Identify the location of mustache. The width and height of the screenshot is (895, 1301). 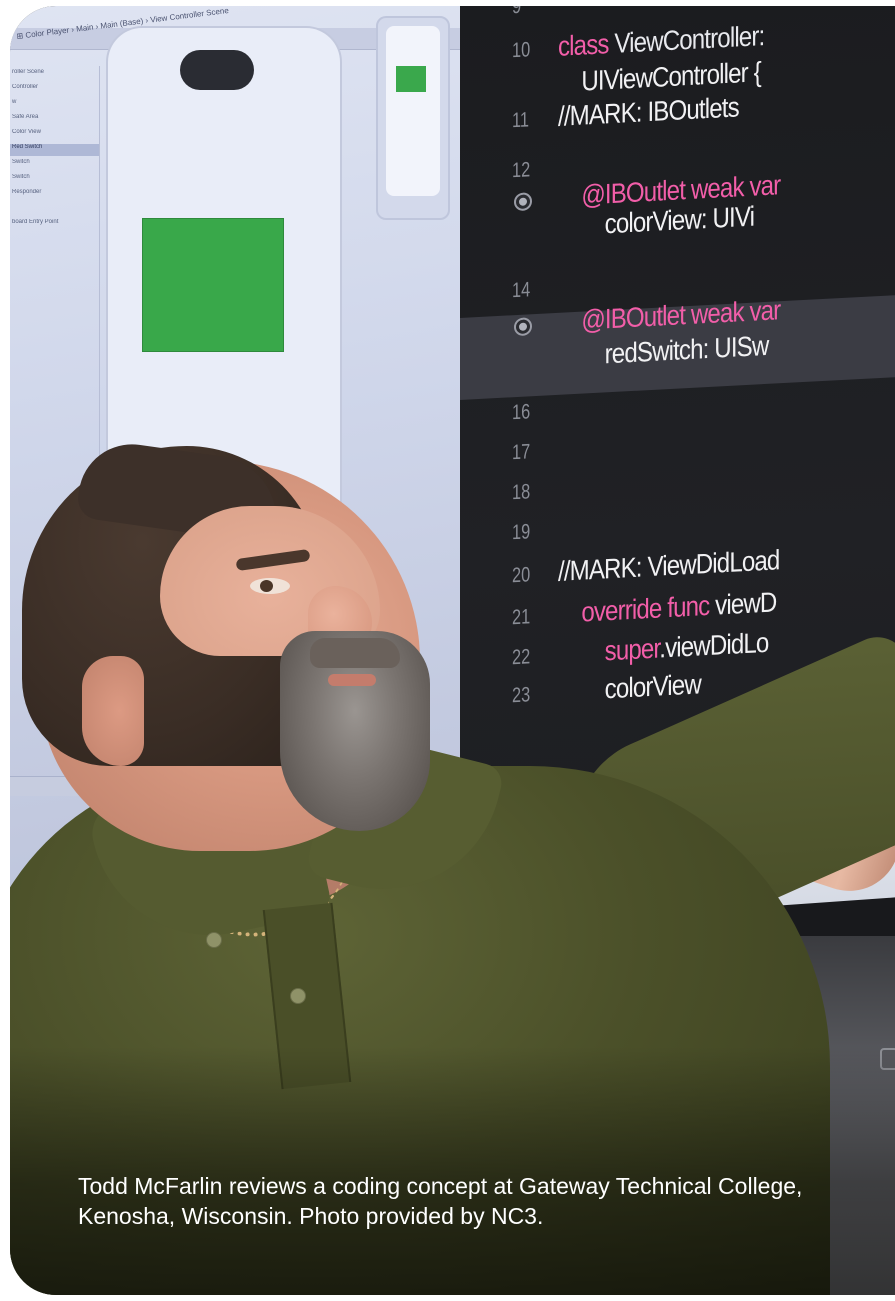
(355, 653).